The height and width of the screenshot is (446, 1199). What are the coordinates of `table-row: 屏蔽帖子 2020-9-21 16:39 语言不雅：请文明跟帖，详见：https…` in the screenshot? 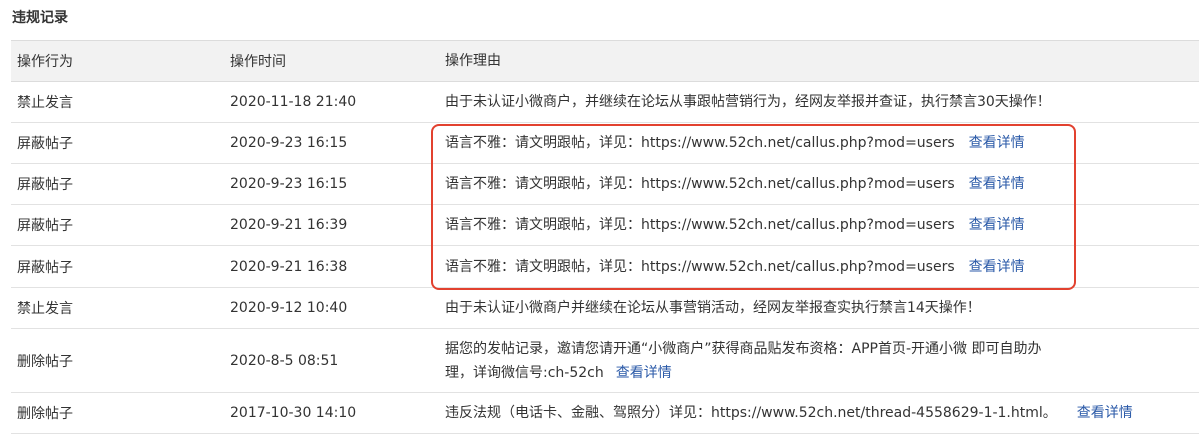 It's located at (605, 225).